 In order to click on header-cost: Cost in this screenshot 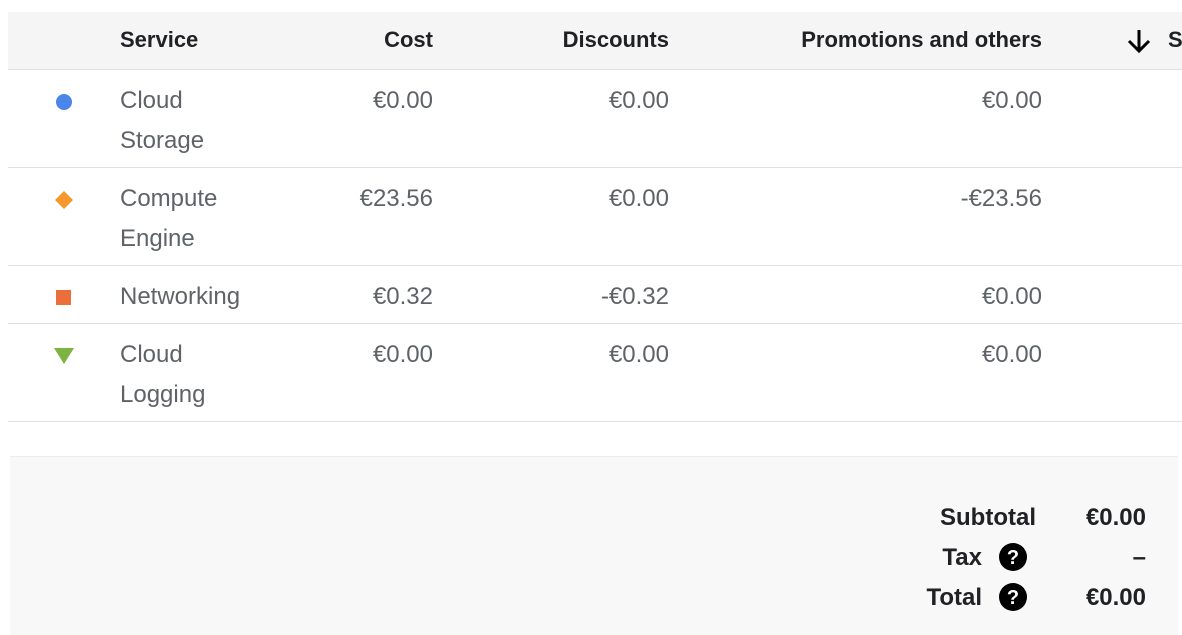, I will do `click(408, 40)`.